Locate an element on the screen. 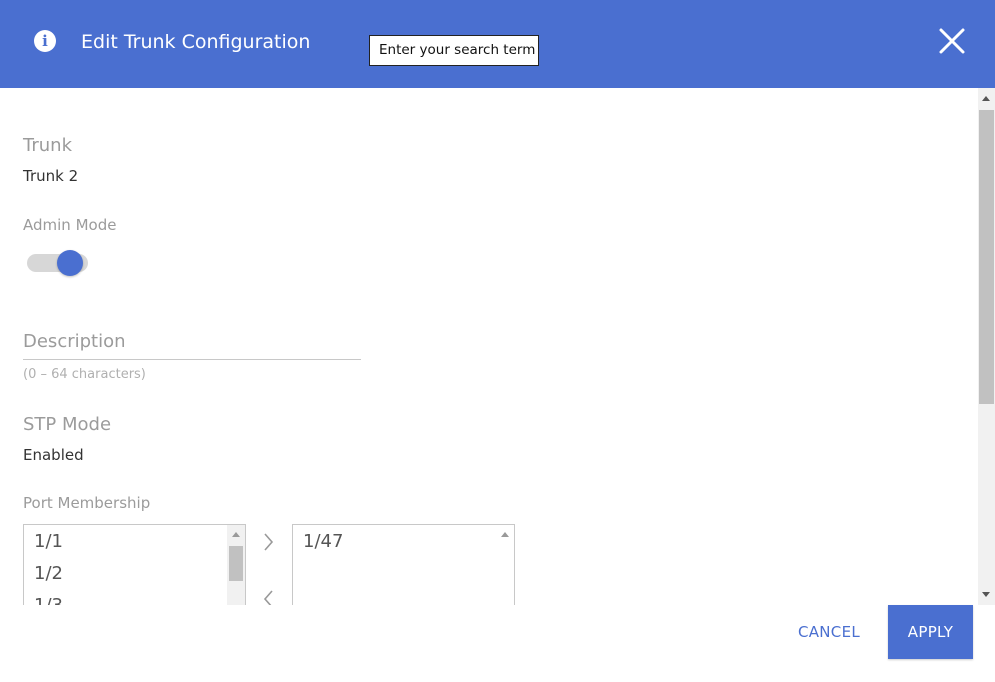 The width and height of the screenshot is (995, 682). info-icon: i is located at coordinates (45, 41).